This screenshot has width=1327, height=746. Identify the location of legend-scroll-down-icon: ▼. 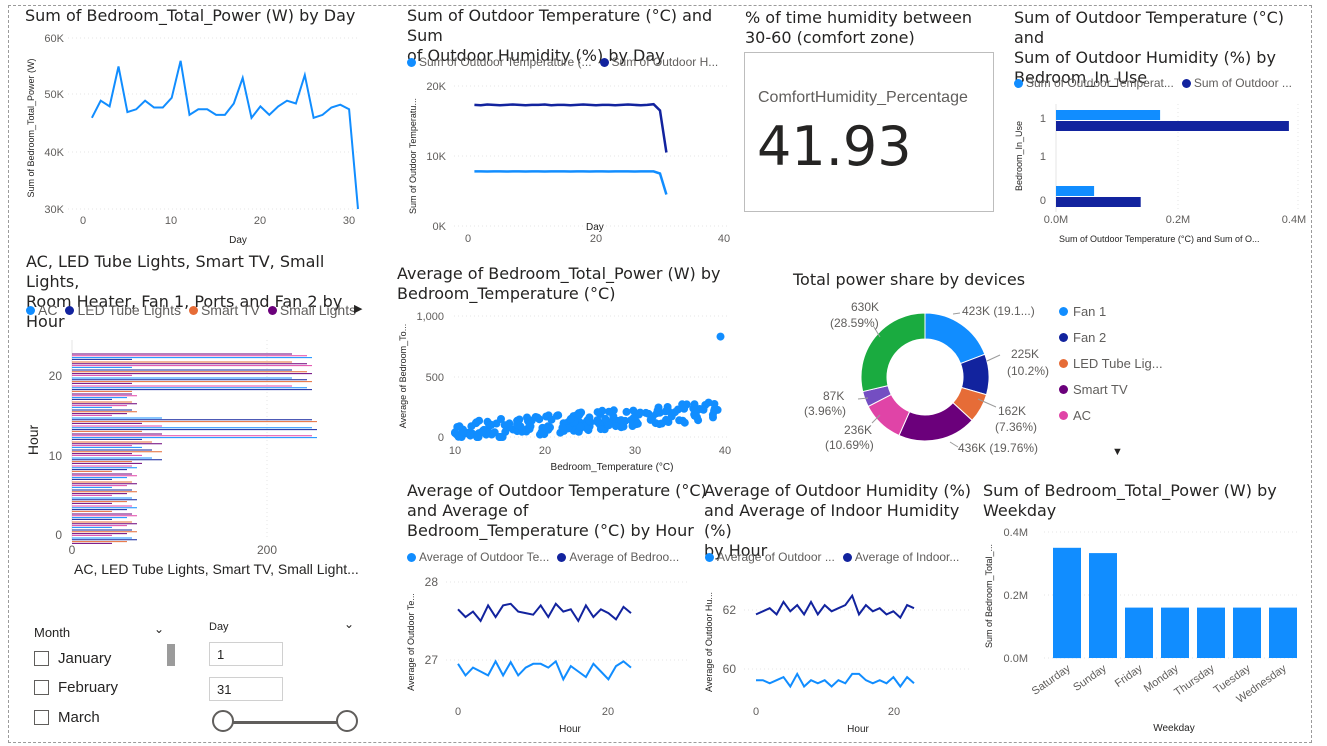
(1117, 452).